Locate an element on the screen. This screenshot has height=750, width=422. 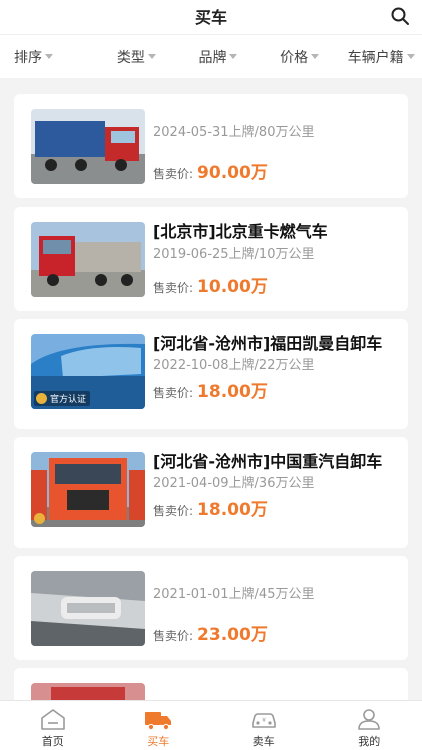
listing-meta: 2021-01-01上牌/45万公里 is located at coordinates (234, 594).